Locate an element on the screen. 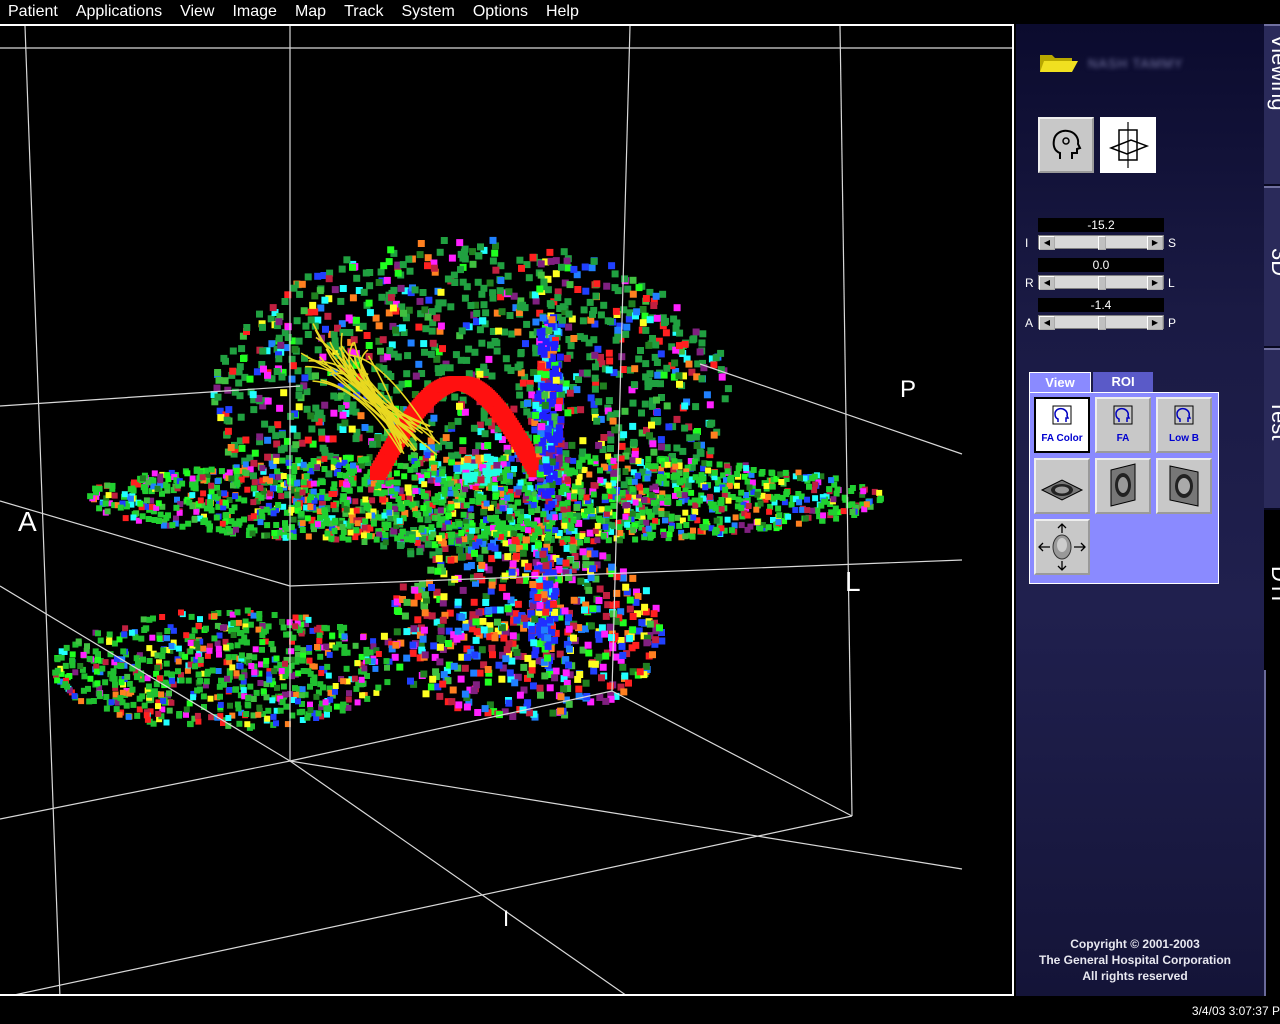 The width and height of the screenshot is (1280, 1024). slider-is-decrement: ◀ is located at coordinates (1047, 243).